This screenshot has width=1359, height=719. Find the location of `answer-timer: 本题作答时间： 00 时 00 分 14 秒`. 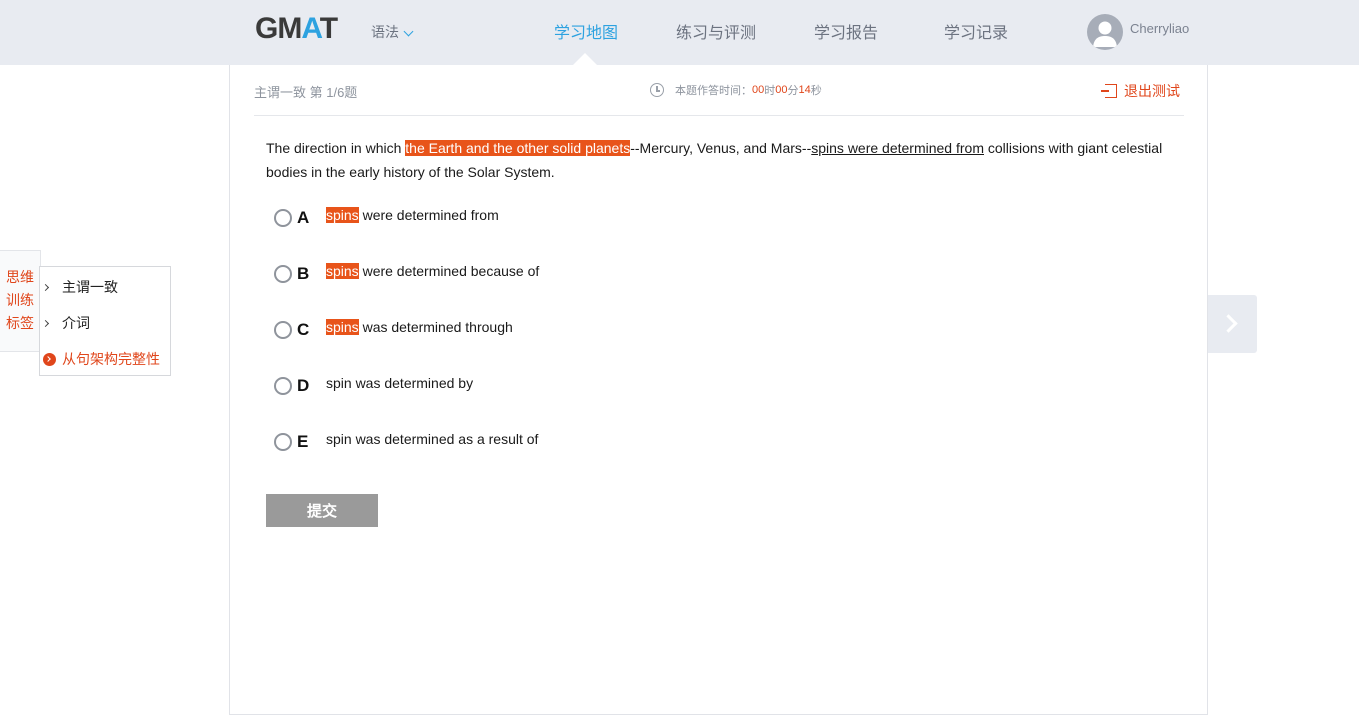

answer-timer: 本题作答时间： 00 时 00 分 14 秒 is located at coordinates (736, 90).